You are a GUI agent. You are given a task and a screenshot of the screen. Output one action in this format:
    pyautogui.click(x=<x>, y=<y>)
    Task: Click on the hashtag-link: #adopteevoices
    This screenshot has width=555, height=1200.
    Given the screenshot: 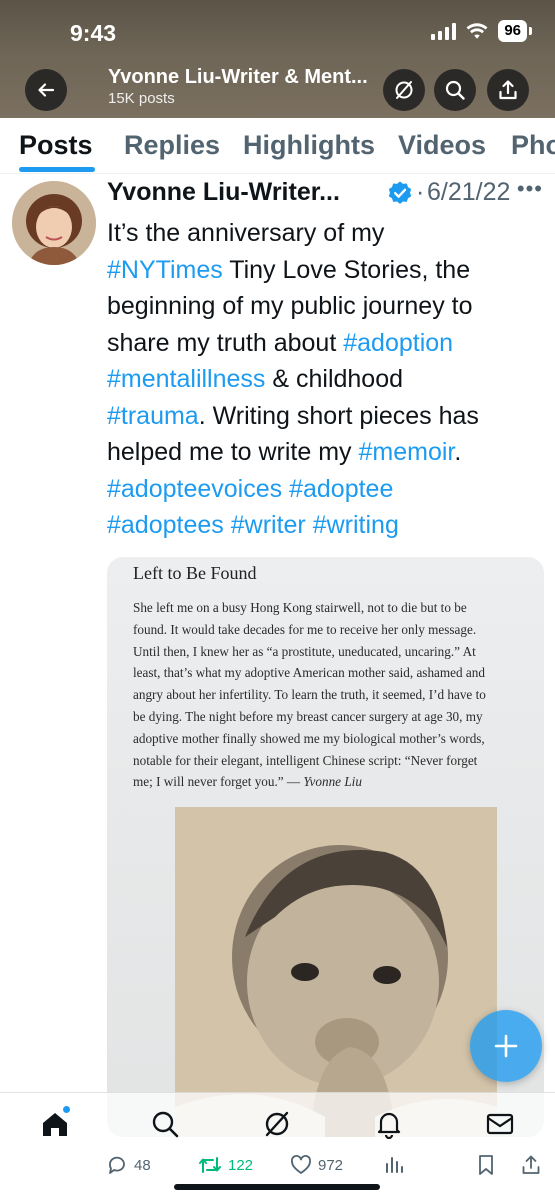 What is the action you would take?
    pyautogui.click(x=194, y=489)
    